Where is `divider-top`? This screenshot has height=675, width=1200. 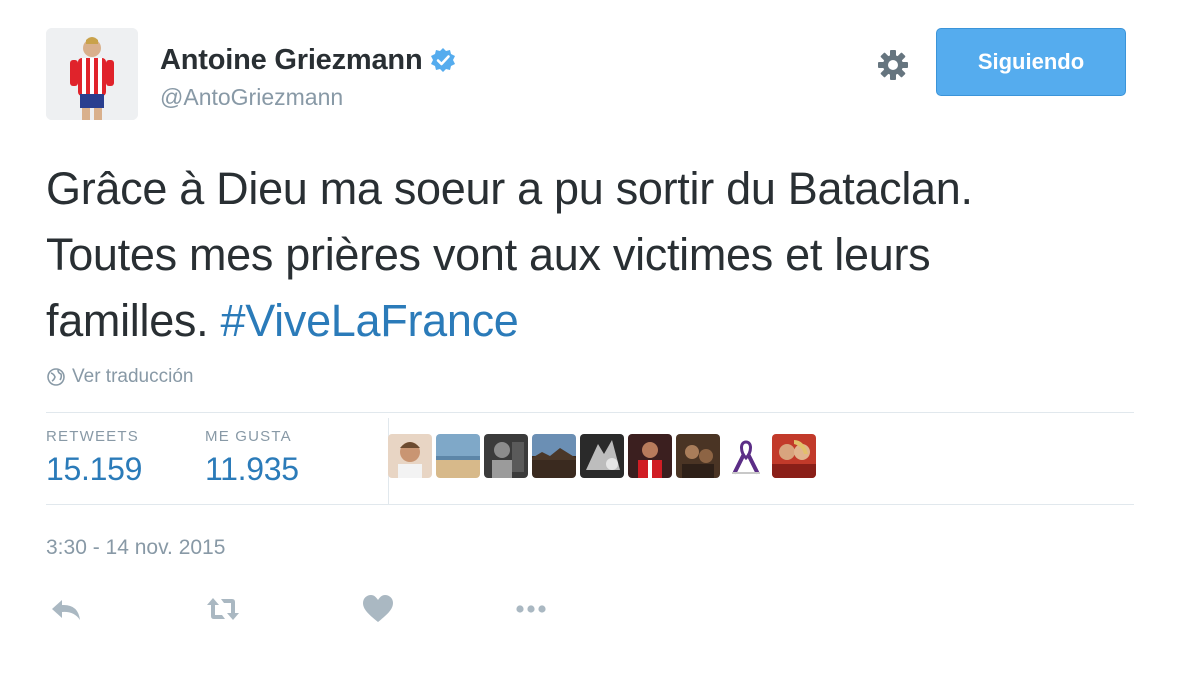
divider-top is located at coordinates (590, 412).